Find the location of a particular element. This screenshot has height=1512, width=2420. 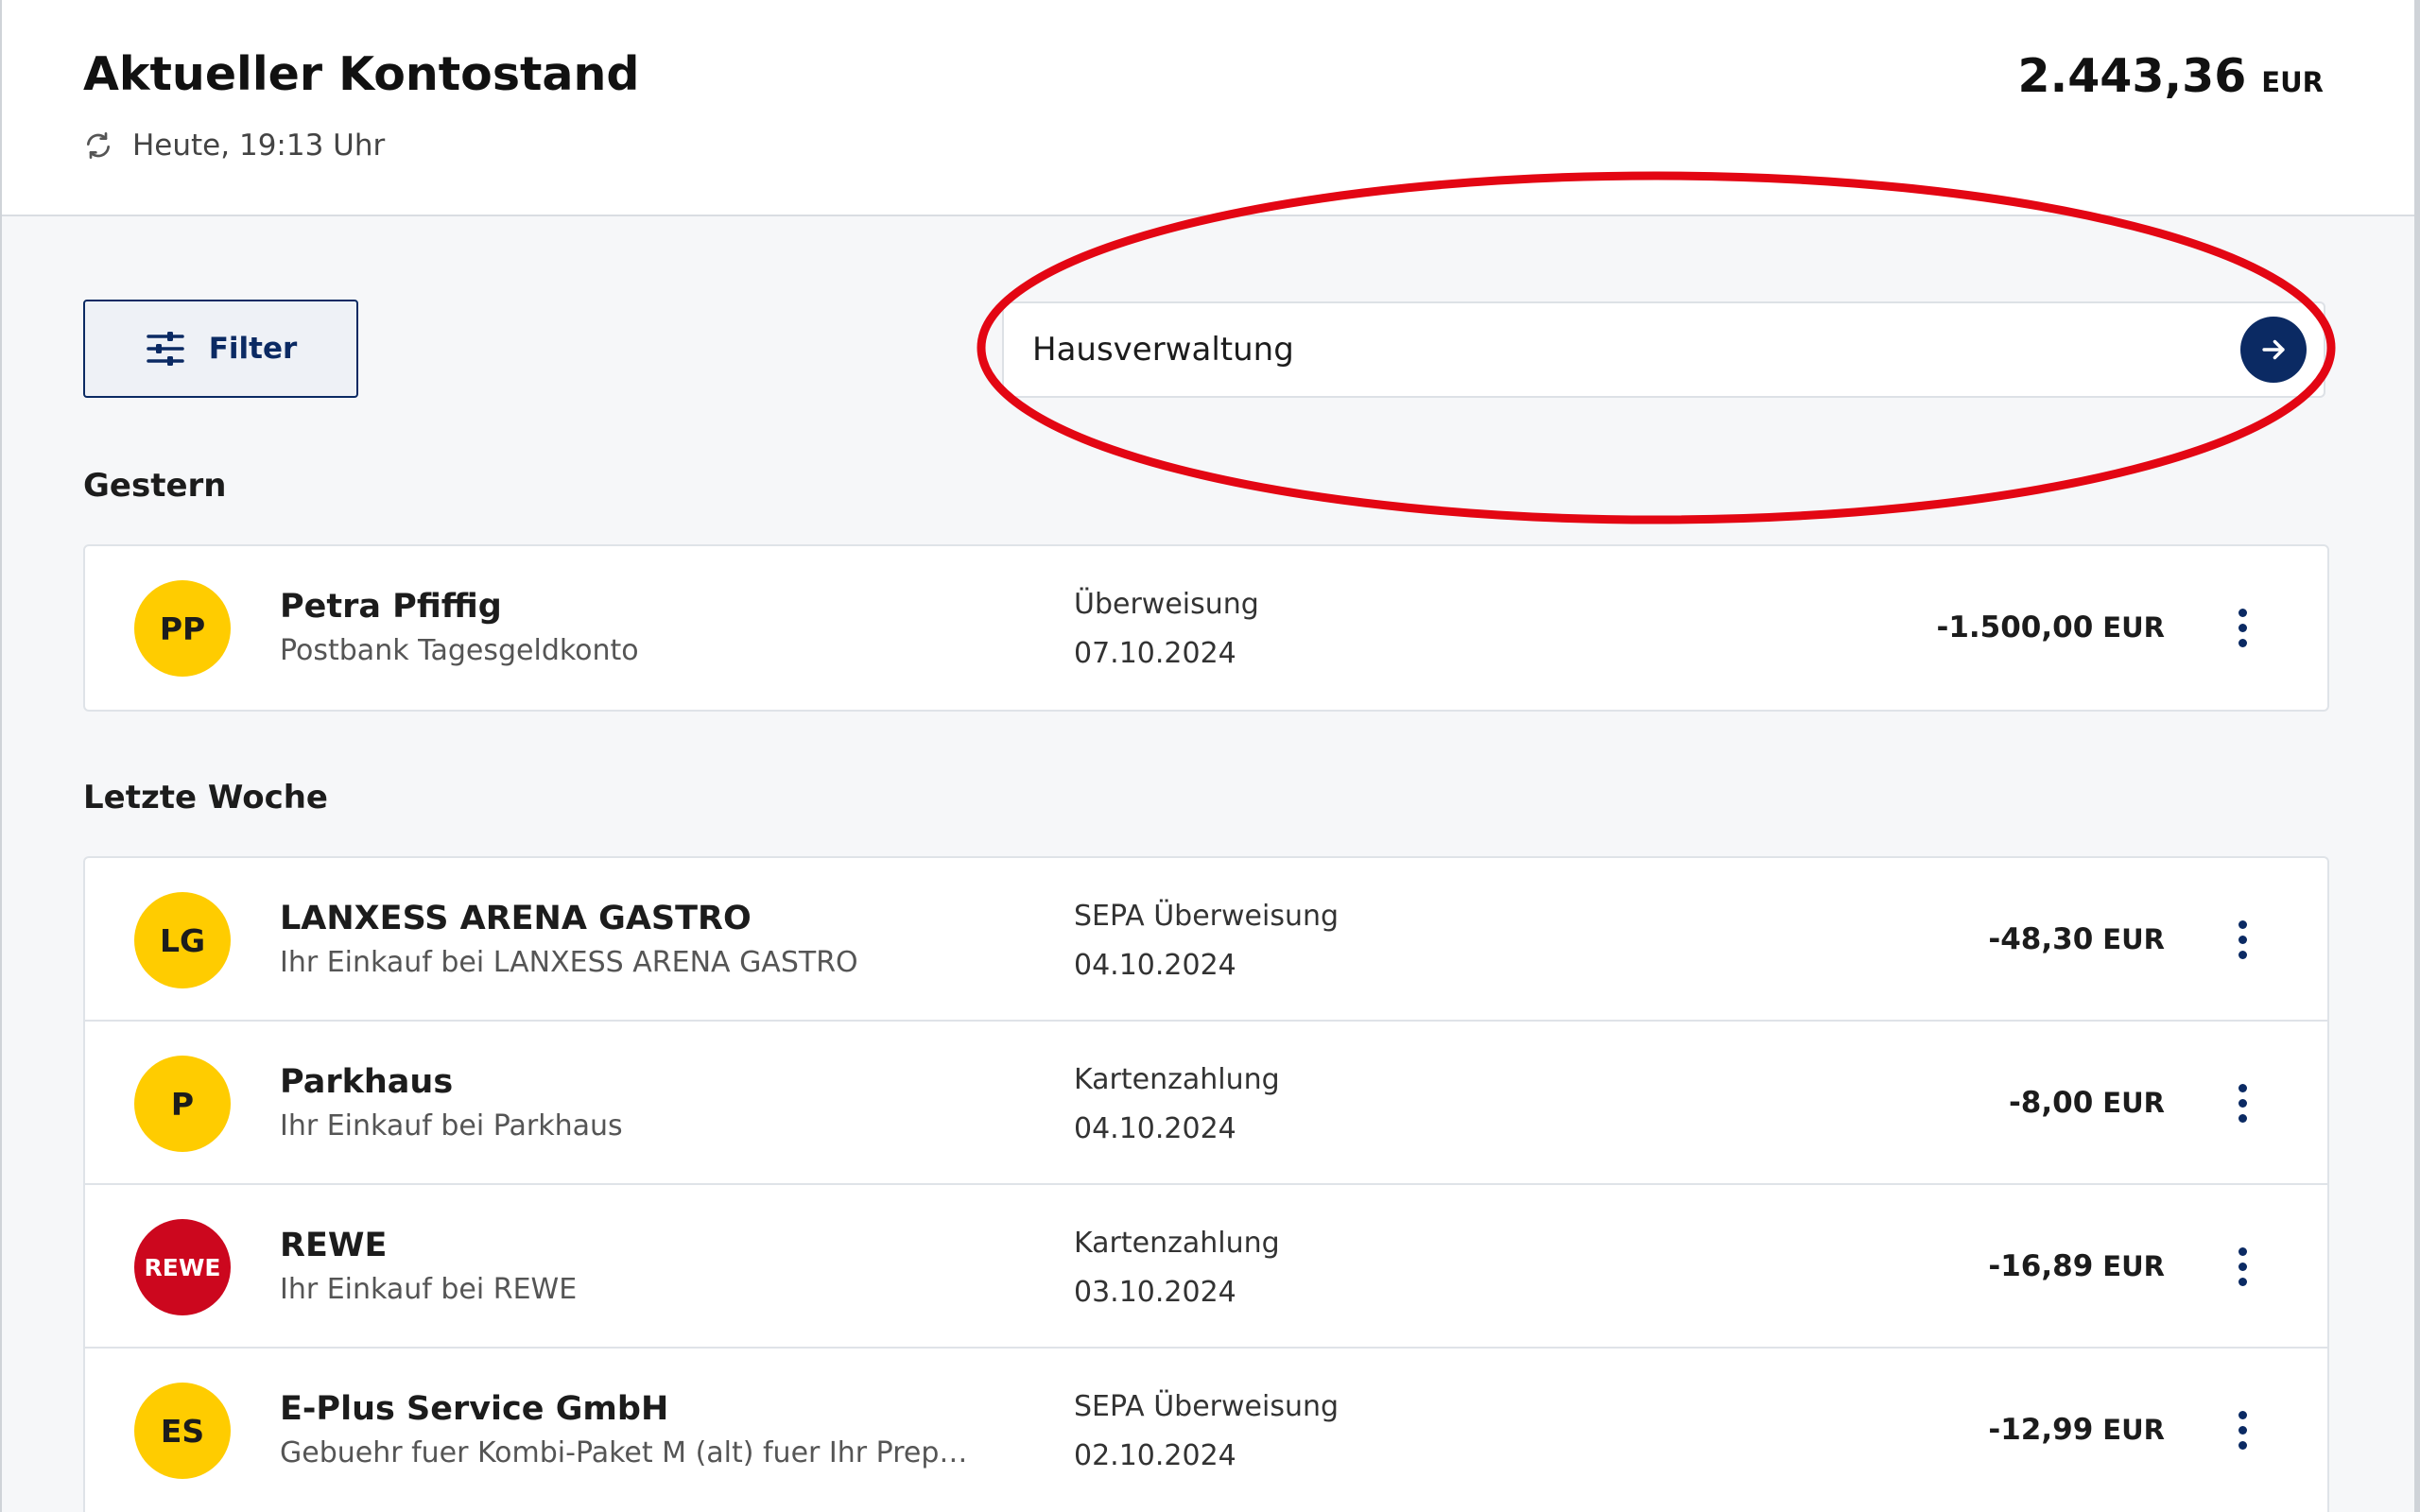

avatar: LG is located at coordinates (182, 940).